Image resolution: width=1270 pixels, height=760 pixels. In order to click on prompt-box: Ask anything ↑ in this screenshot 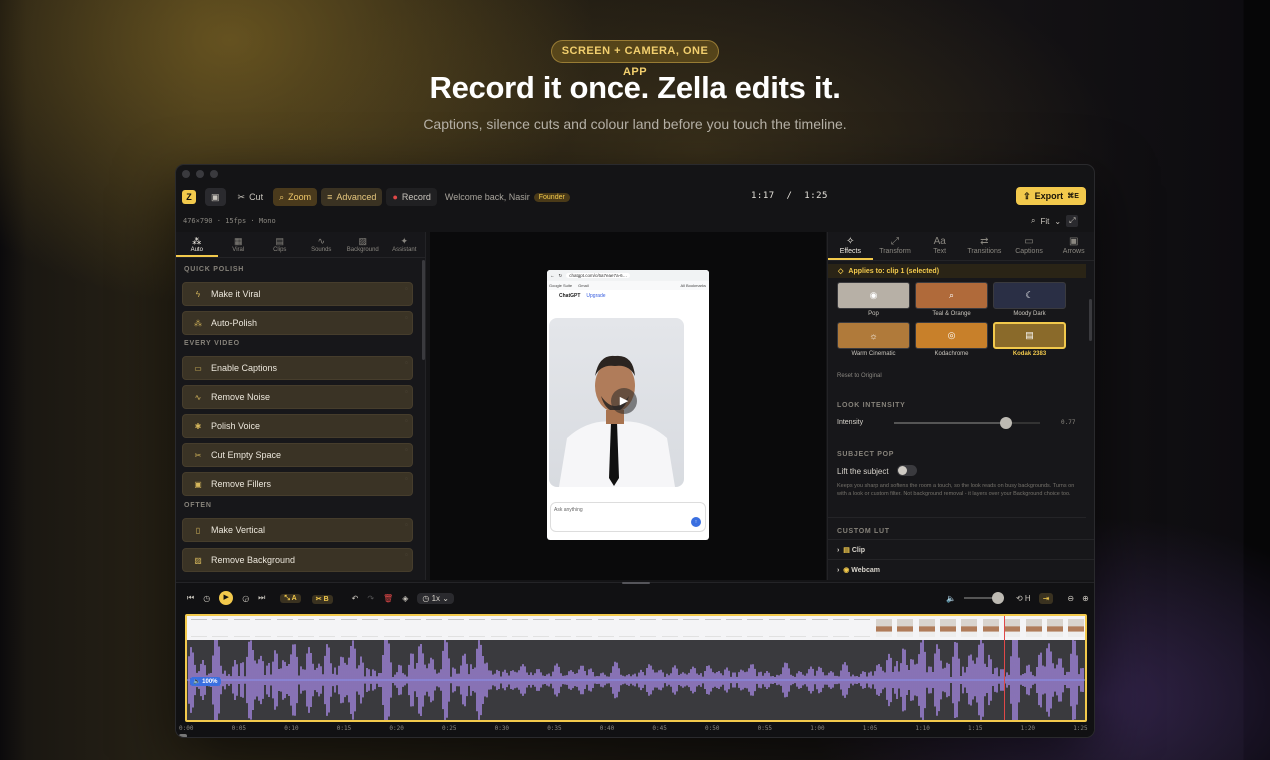, I will do `click(628, 517)`.